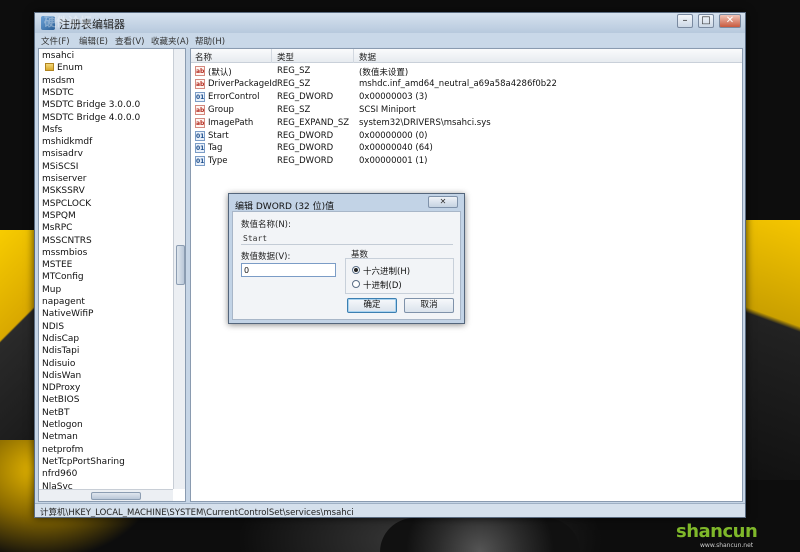 The width and height of the screenshot is (800, 552). I want to click on tree-item: napagent, so click(63, 303).